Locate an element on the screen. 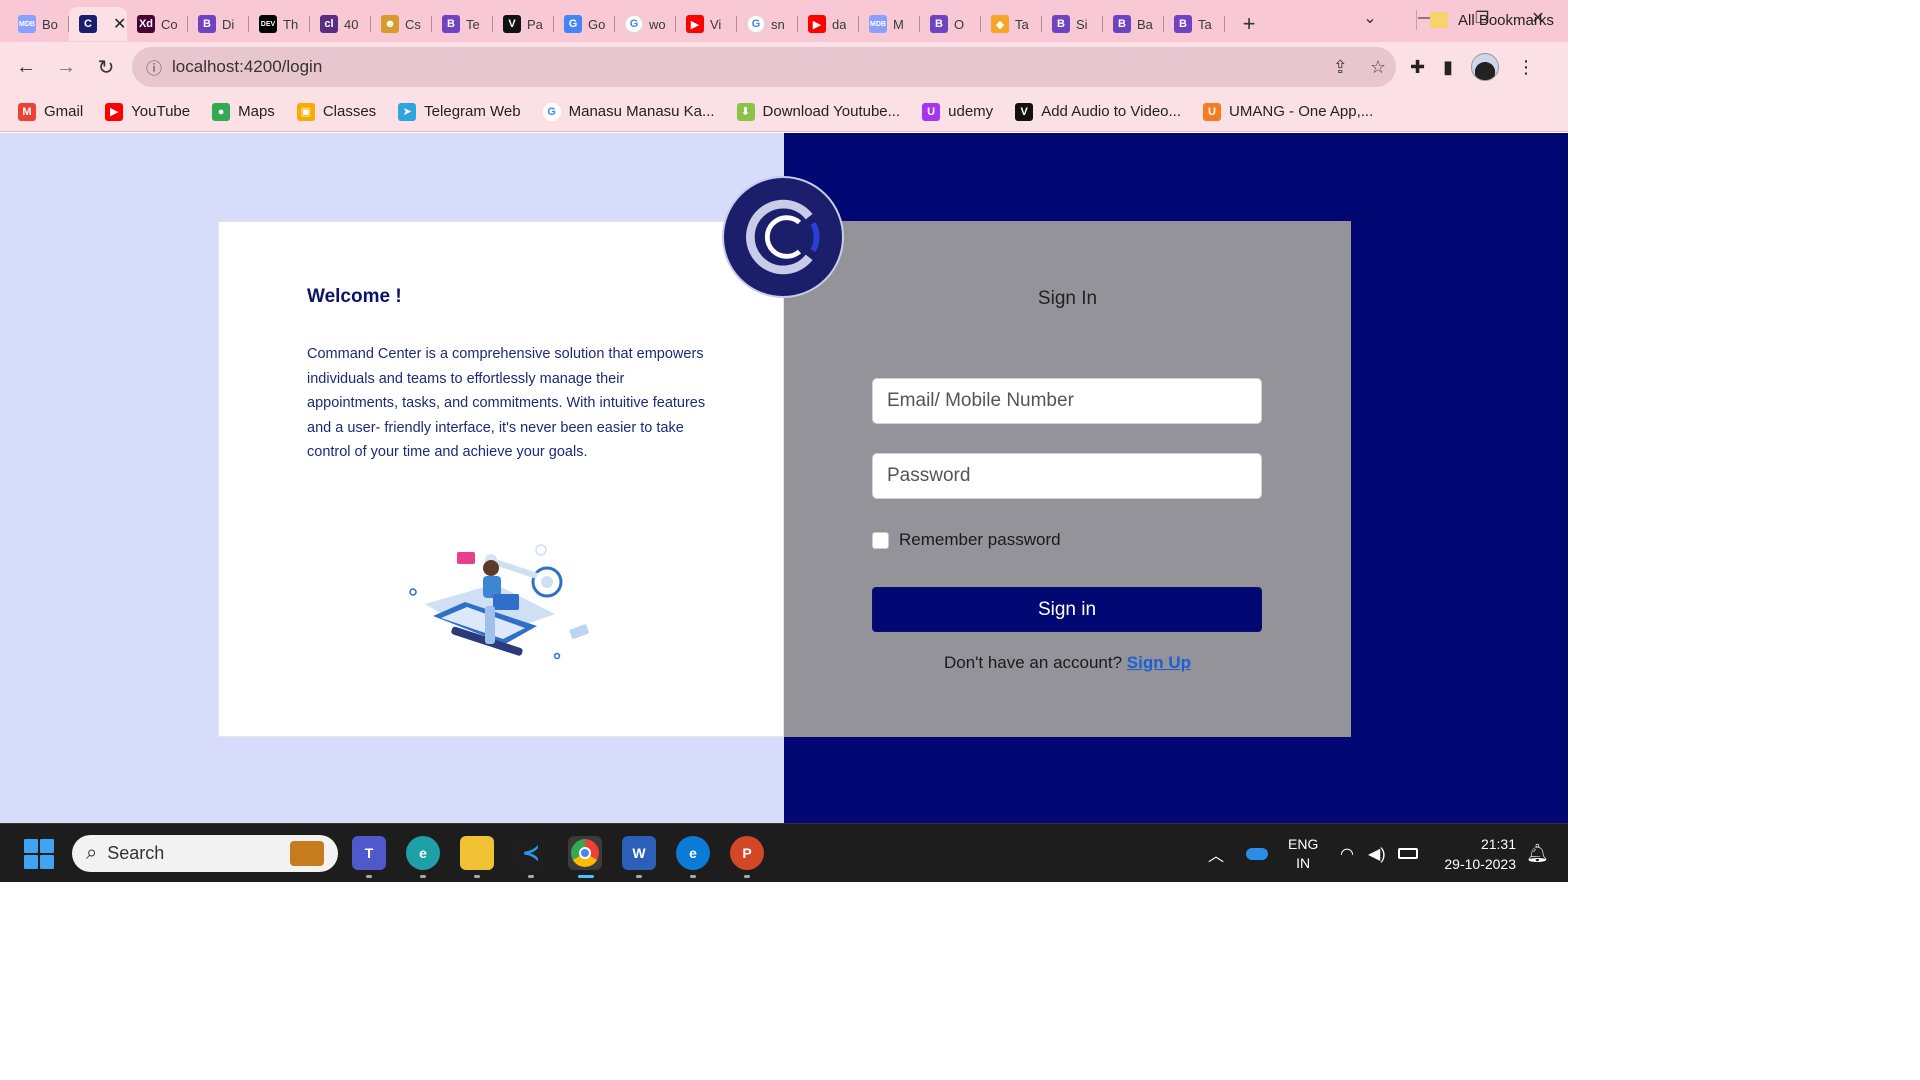 The width and height of the screenshot is (1920, 1080). browser-tab: DEV Th is located at coordinates (279, 24).